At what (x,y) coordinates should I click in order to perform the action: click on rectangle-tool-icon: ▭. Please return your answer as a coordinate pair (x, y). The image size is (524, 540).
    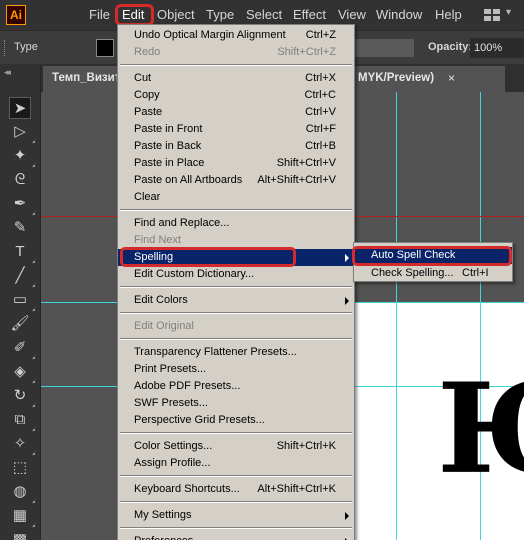
    Looking at the image, I should click on (22, 300).